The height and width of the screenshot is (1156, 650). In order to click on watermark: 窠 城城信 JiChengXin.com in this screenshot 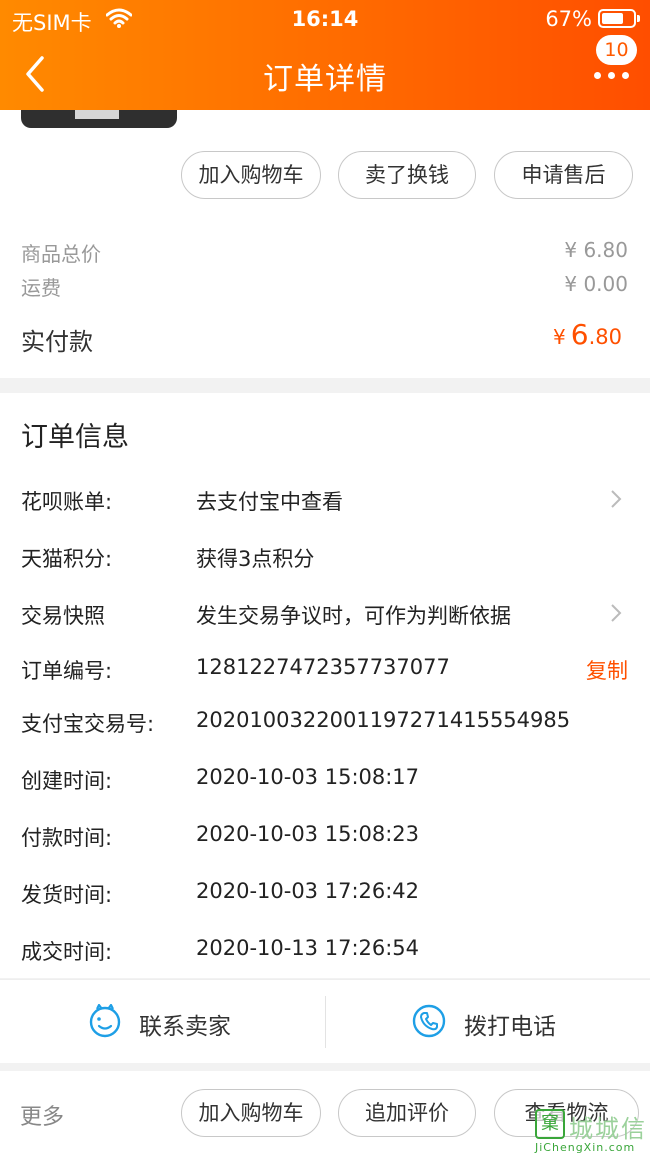, I will do `click(591, 1131)`.